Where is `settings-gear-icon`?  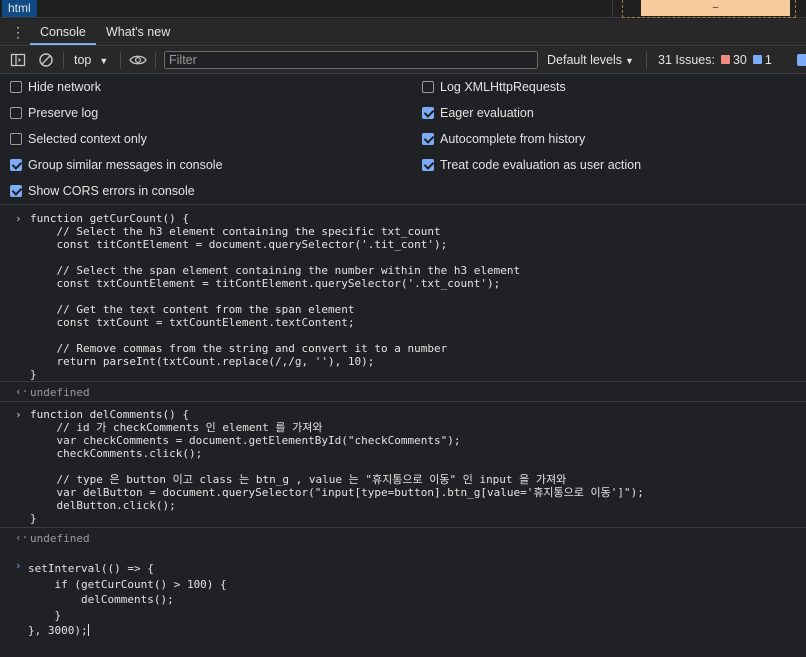 settings-gear-icon is located at coordinates (801, 60).